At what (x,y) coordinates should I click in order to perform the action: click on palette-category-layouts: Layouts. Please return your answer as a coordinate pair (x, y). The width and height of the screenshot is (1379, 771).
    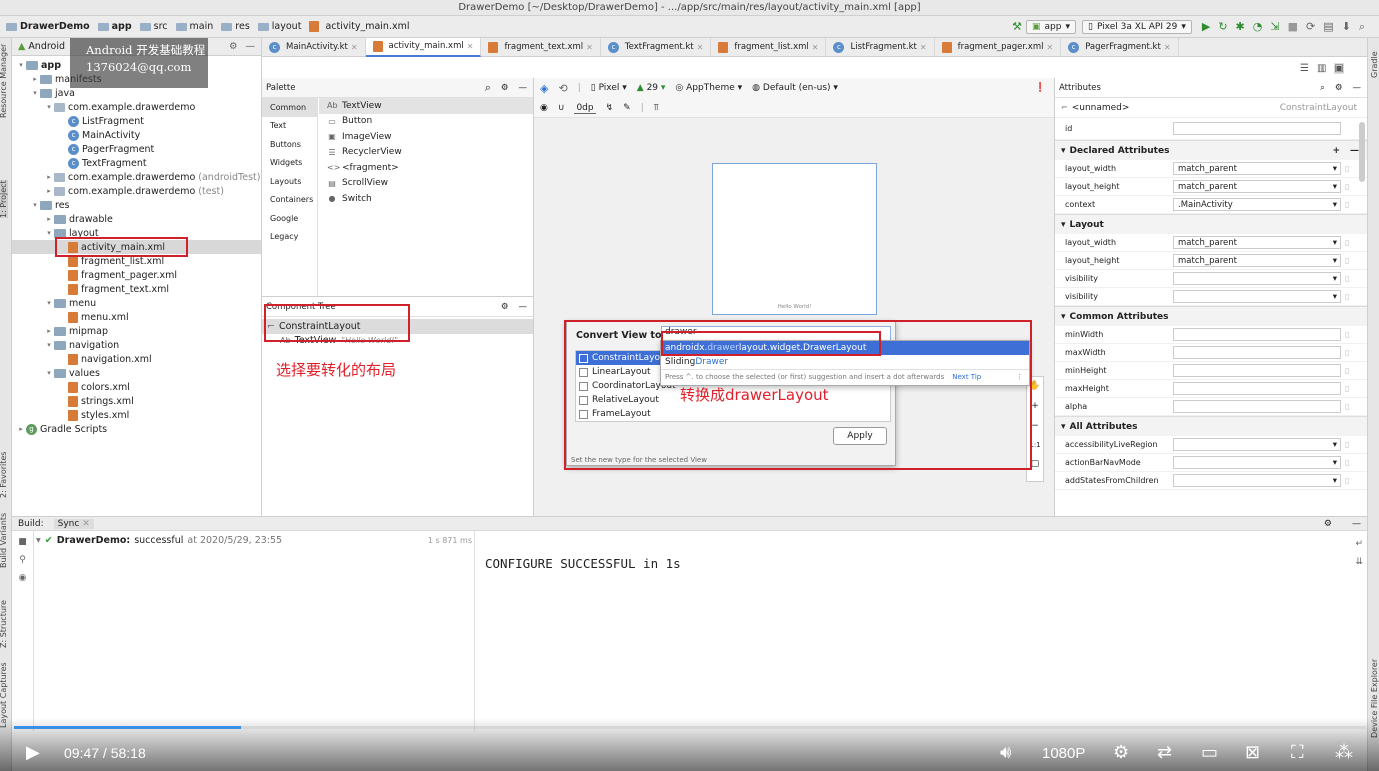
    Looking at the image, I should click on (289, 181).